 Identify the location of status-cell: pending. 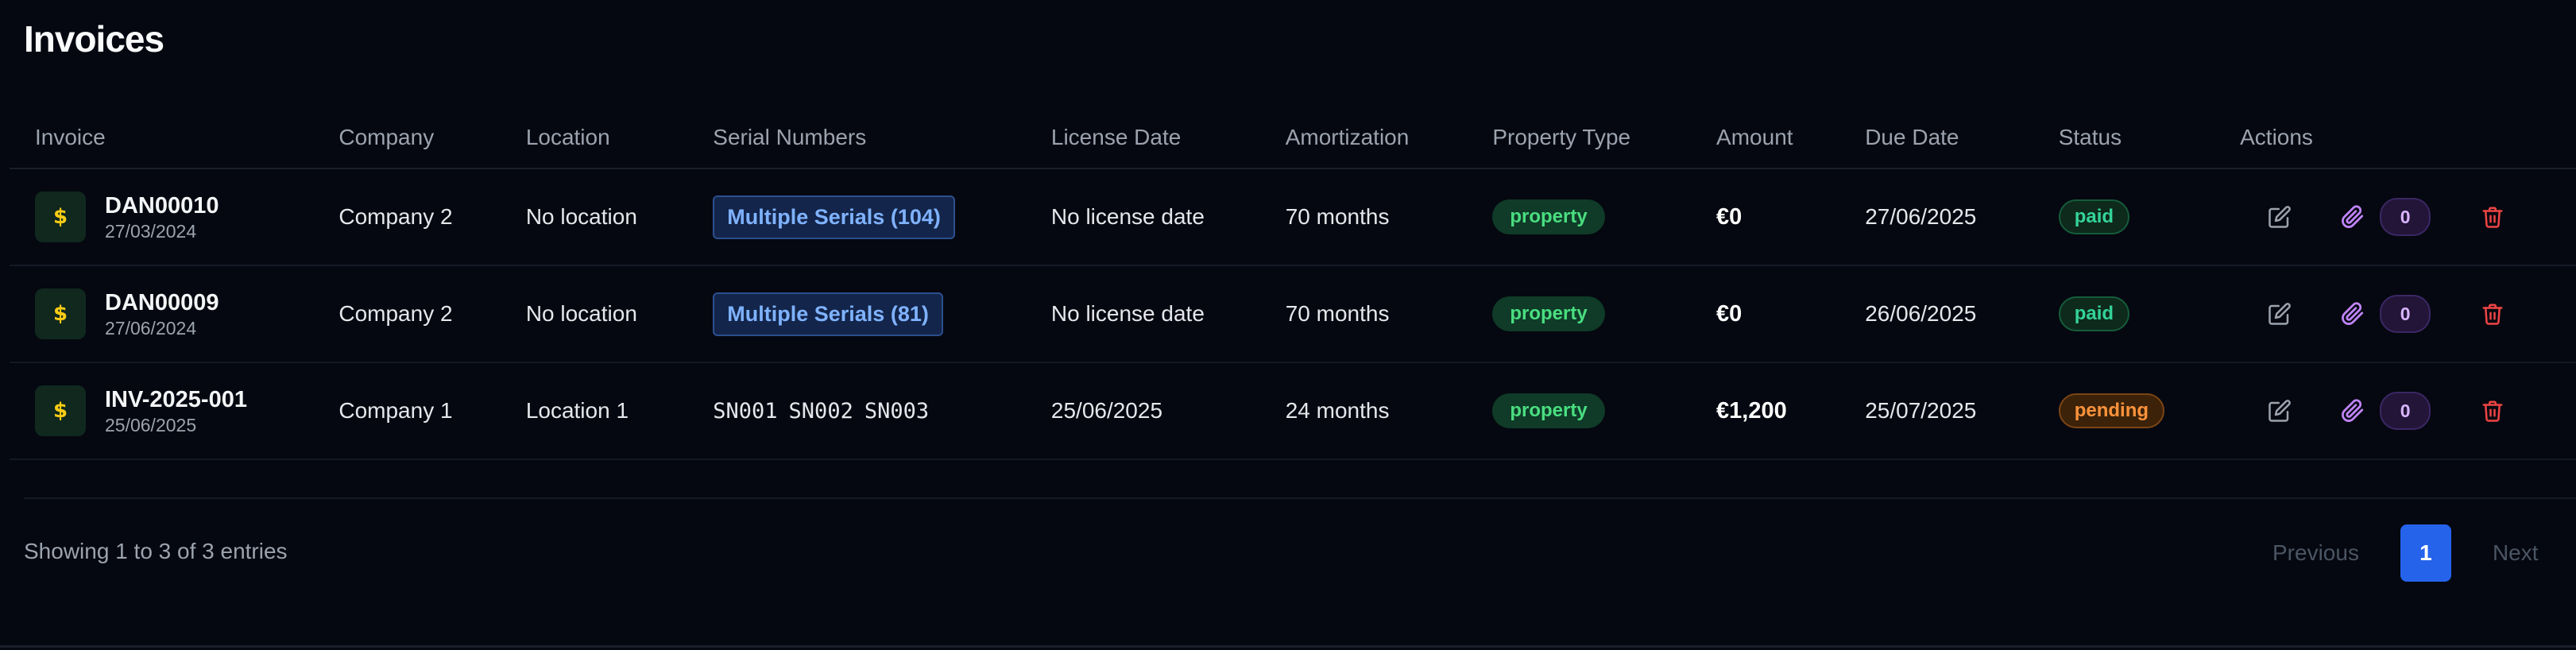
(2124, 411).